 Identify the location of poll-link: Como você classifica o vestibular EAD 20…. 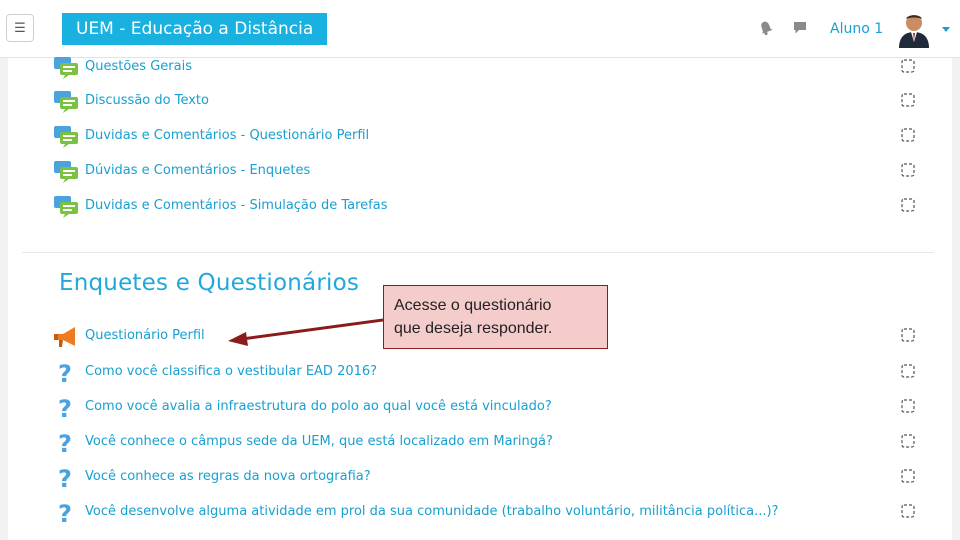
(231, 371).